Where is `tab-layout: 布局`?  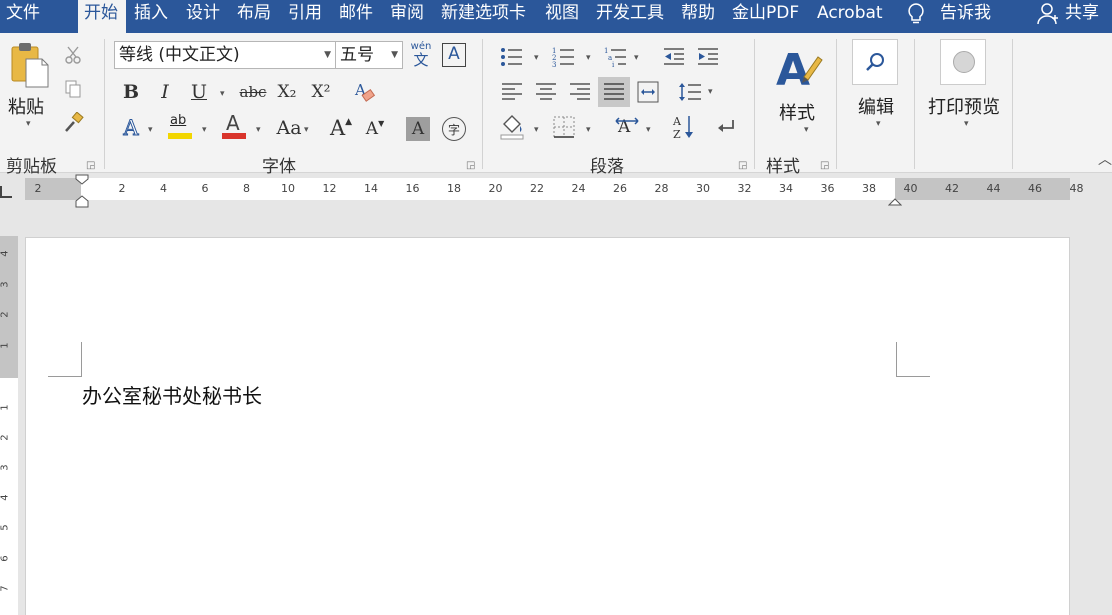 tab-layout: 布局 is located at coordinates (254, 16).